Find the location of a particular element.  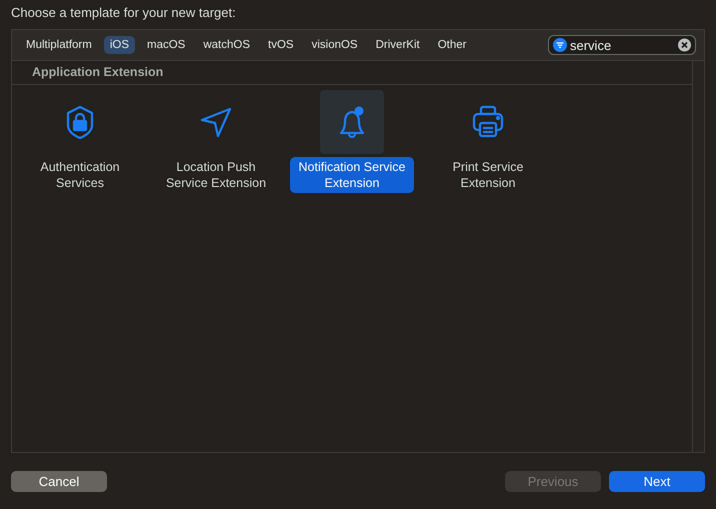

platform-tab: watchOS is located at coordinates (226, 45).